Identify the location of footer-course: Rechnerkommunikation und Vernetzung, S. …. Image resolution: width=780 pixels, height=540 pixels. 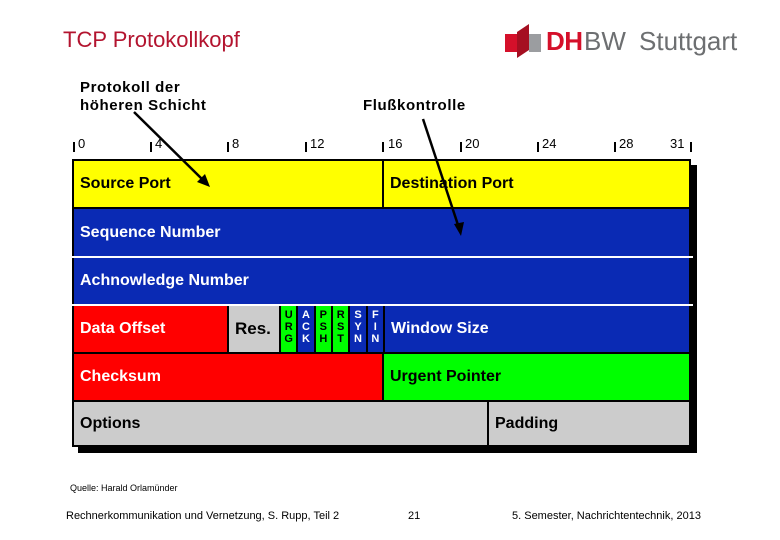
(203, 516).